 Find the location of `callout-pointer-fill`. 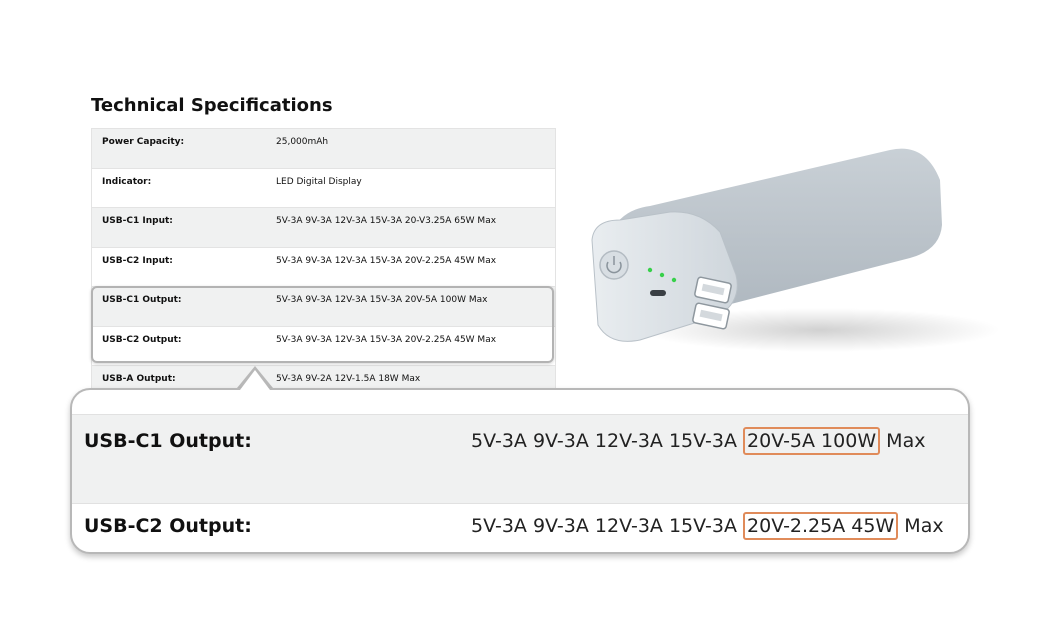

callout-pointer-fill is located at coordinates (255, 380).